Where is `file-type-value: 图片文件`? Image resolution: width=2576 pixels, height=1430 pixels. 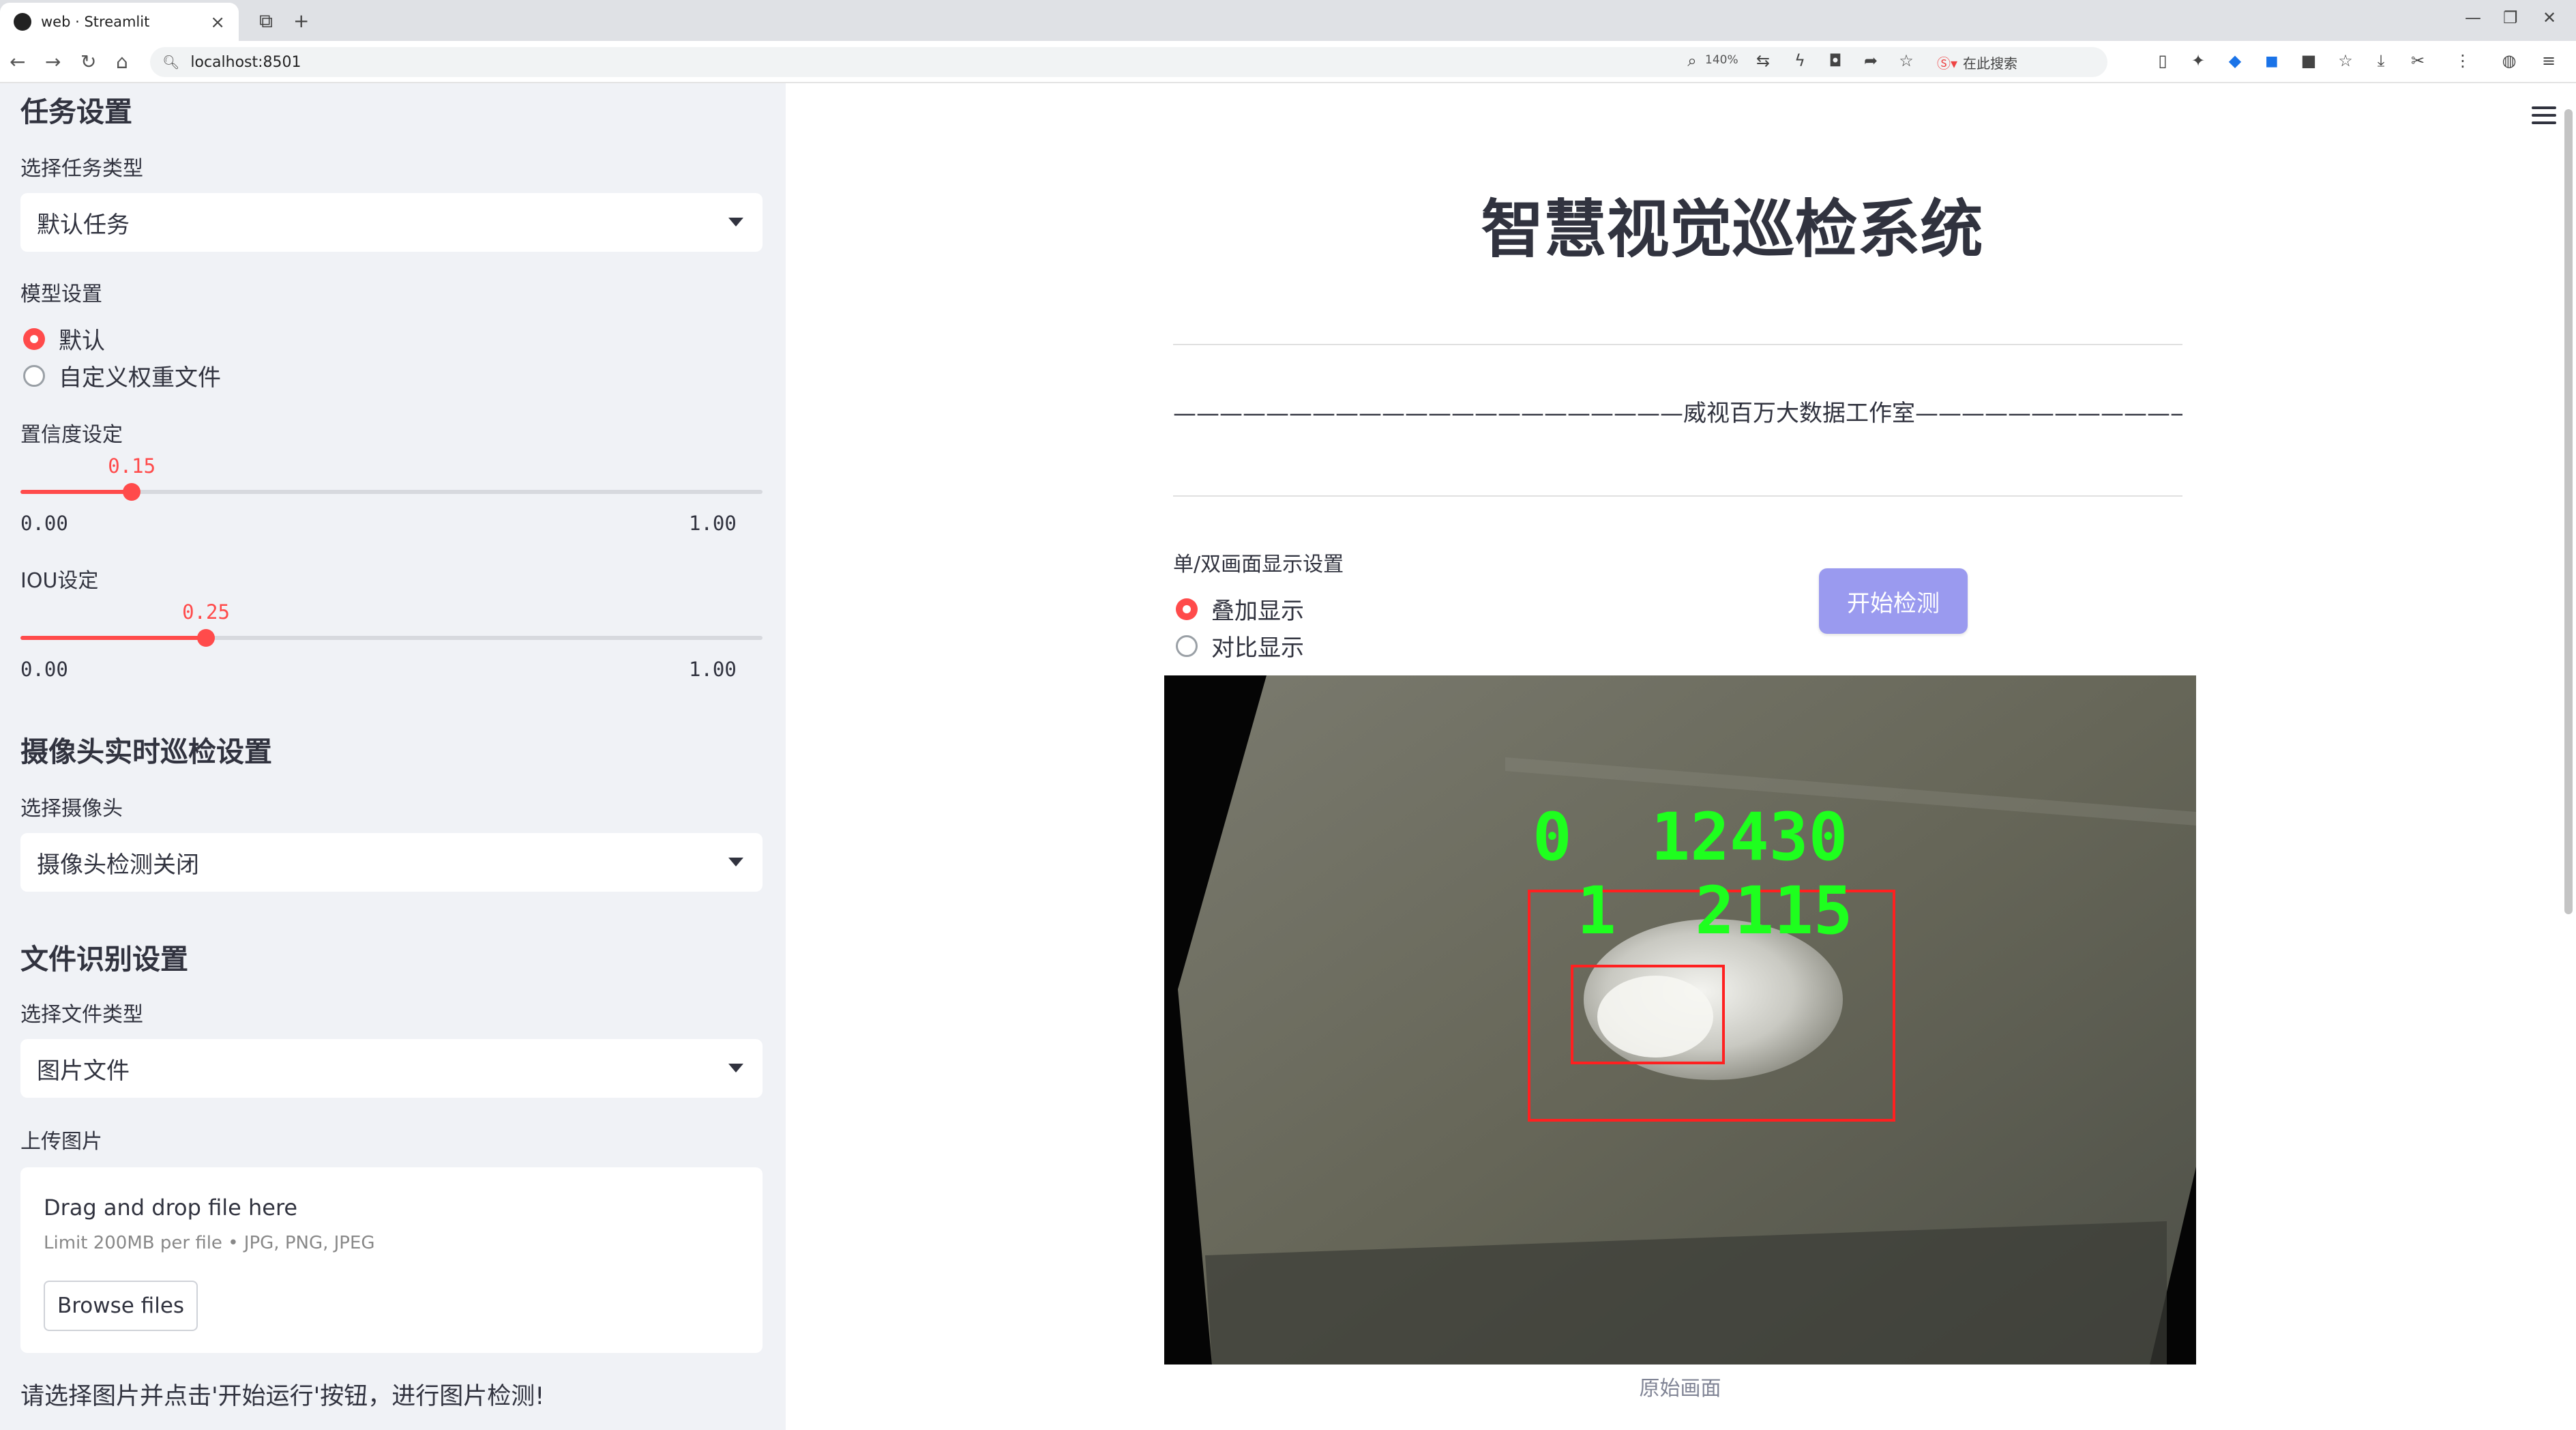 file-type-value: 图片文件 is located at coordinates (83, 1071).